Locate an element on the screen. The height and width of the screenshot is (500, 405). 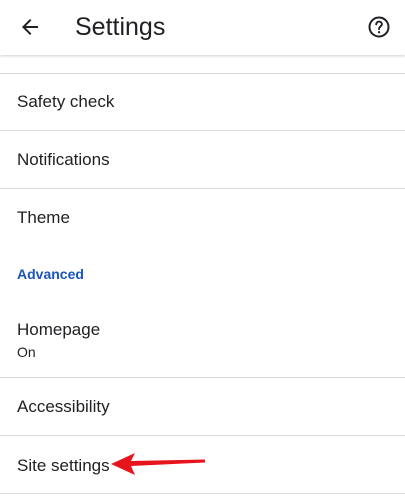
site-settings-label: Site settings is located at coordinates (63, 465).